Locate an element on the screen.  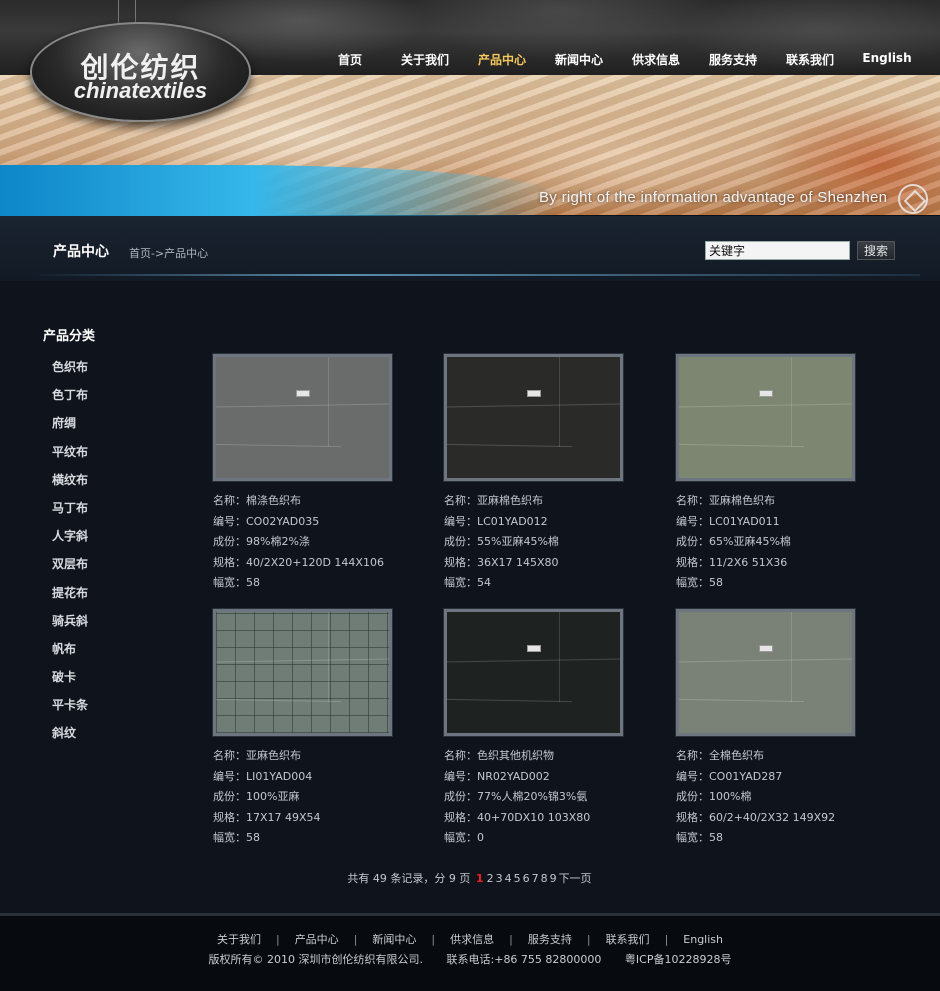
footer-link-about: 关于我们 is located at coordinates (239, 939).